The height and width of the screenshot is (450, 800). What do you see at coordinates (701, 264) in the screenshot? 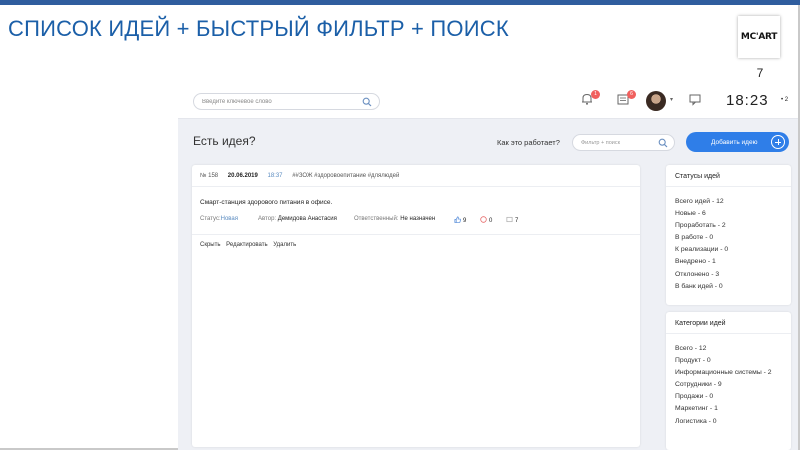
I see `status-filter-item: Внедрено - 1` at bounding box center [701, 264].